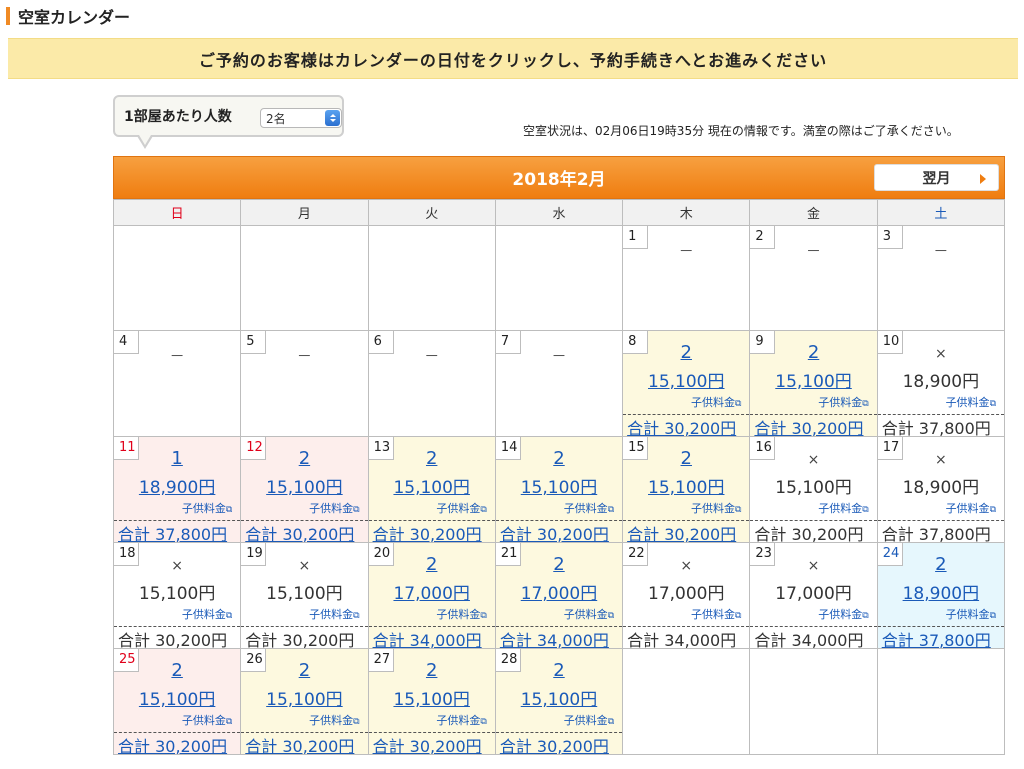 The height and width of the screenshot is (769, 1024). I want to click on calendar-day-14: 14 2 15,100円 子供料金⧉ 合計 30,200円, so click(559, 490).